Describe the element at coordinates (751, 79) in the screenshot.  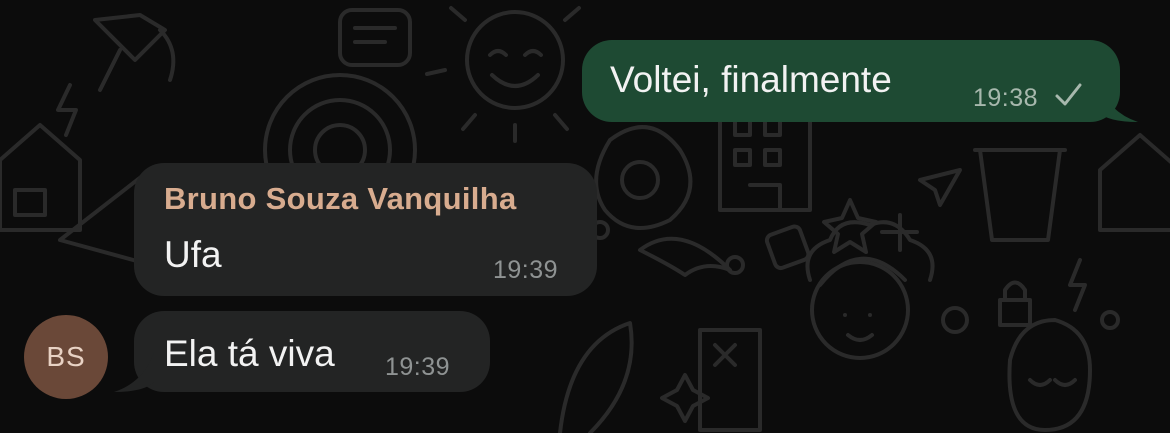
I see `message-text: Voltei, finalmente` at that location.